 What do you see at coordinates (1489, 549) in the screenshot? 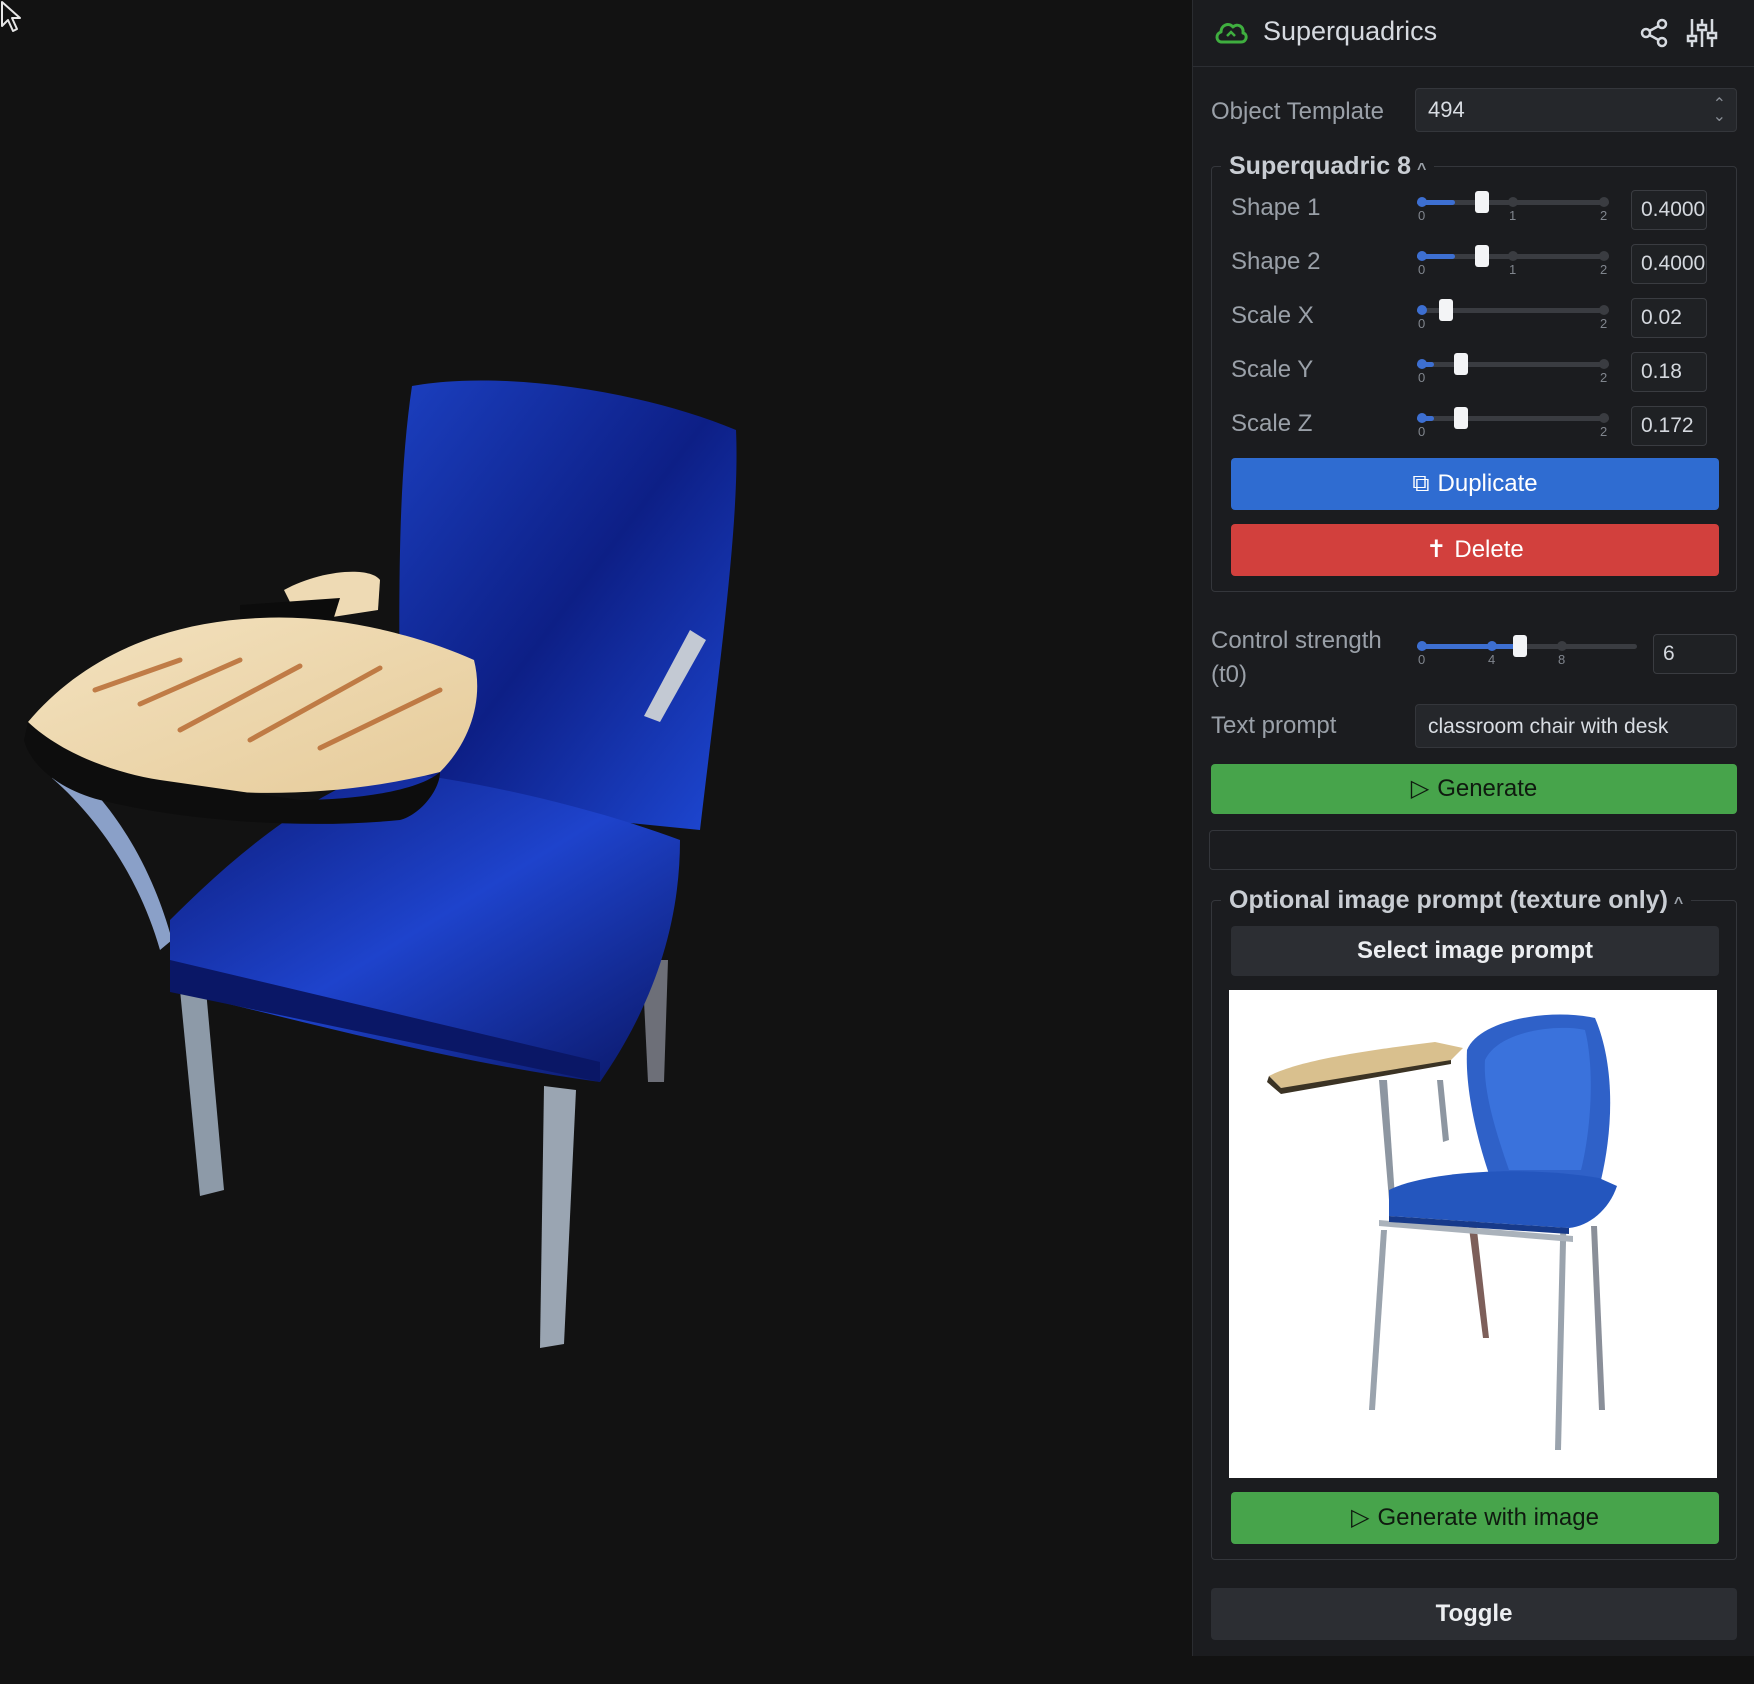
I see `delete-label: Delete` at bounding box center [1489, 549].